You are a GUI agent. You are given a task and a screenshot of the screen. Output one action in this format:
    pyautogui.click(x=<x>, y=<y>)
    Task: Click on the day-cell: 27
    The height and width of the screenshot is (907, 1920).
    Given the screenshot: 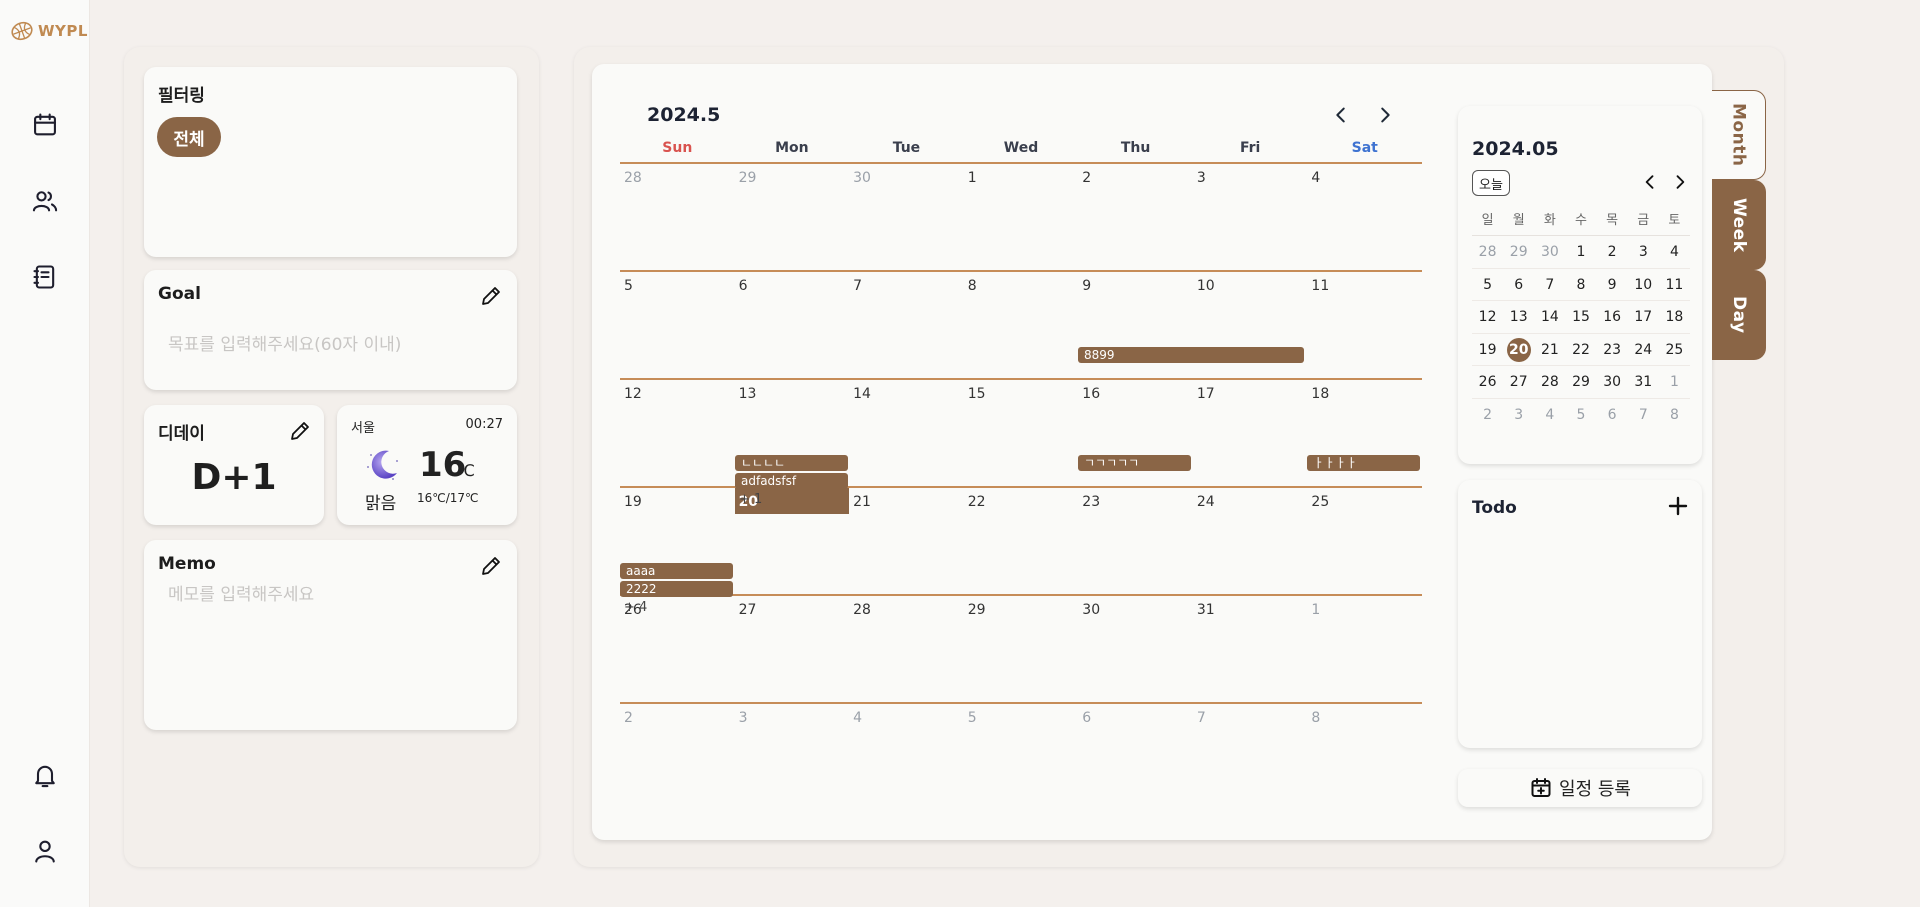 What is the action you would take?
    pyautogui.click(x=792, y=649)
    